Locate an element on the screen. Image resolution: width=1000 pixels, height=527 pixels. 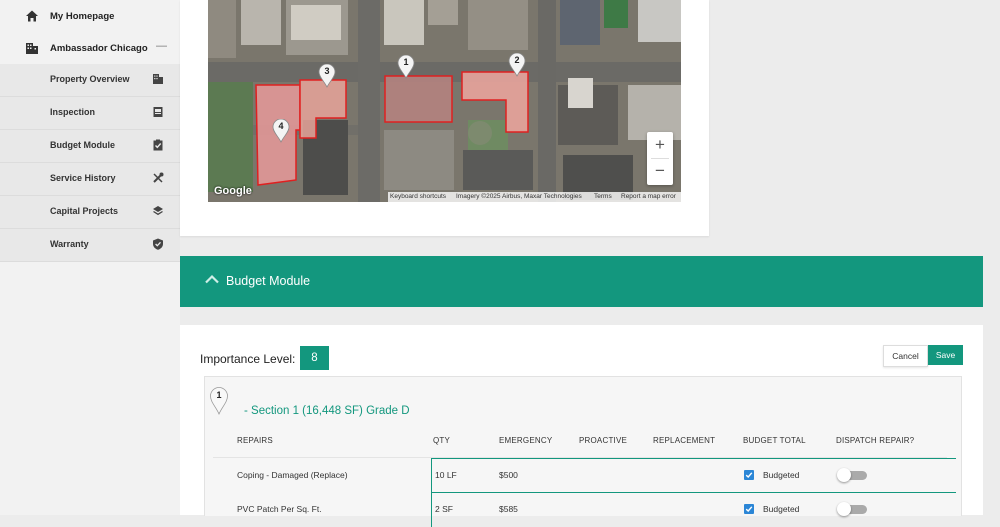
nav-property-label: Ambassador Chicago is located at coordinates (99, 48).